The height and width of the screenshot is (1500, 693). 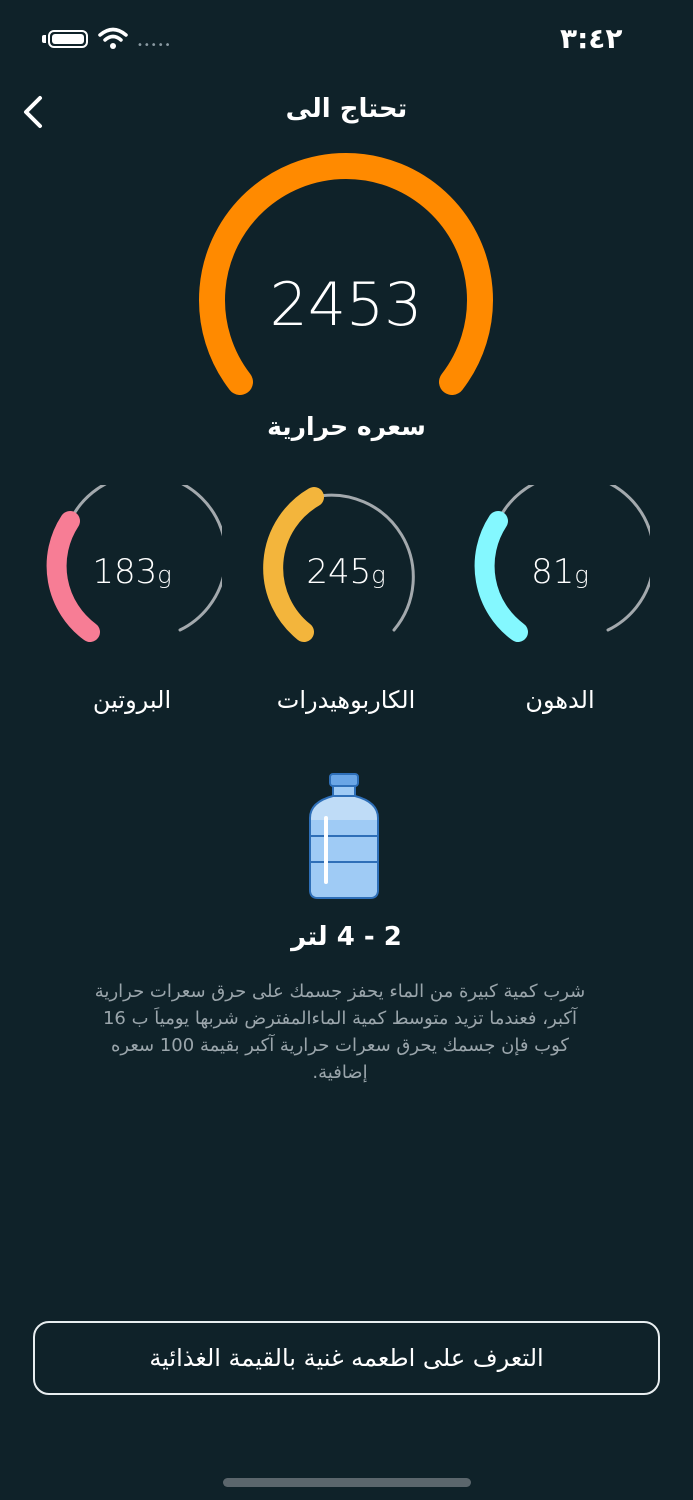 I want to click on calorie-label: سعره حرارية, so click(x=346, y=426).